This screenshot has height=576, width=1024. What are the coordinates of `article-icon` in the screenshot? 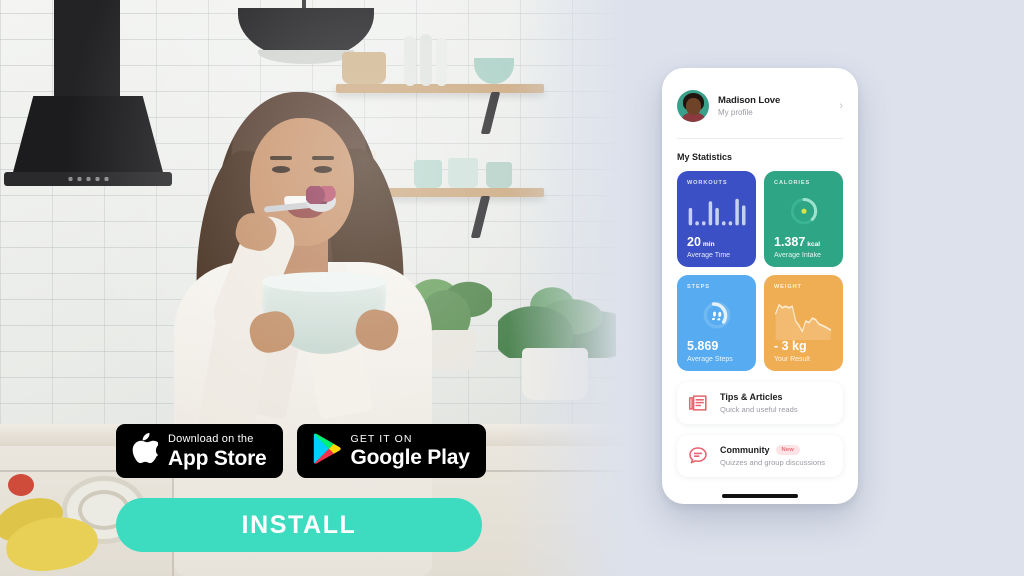 It's located at (698, 403).